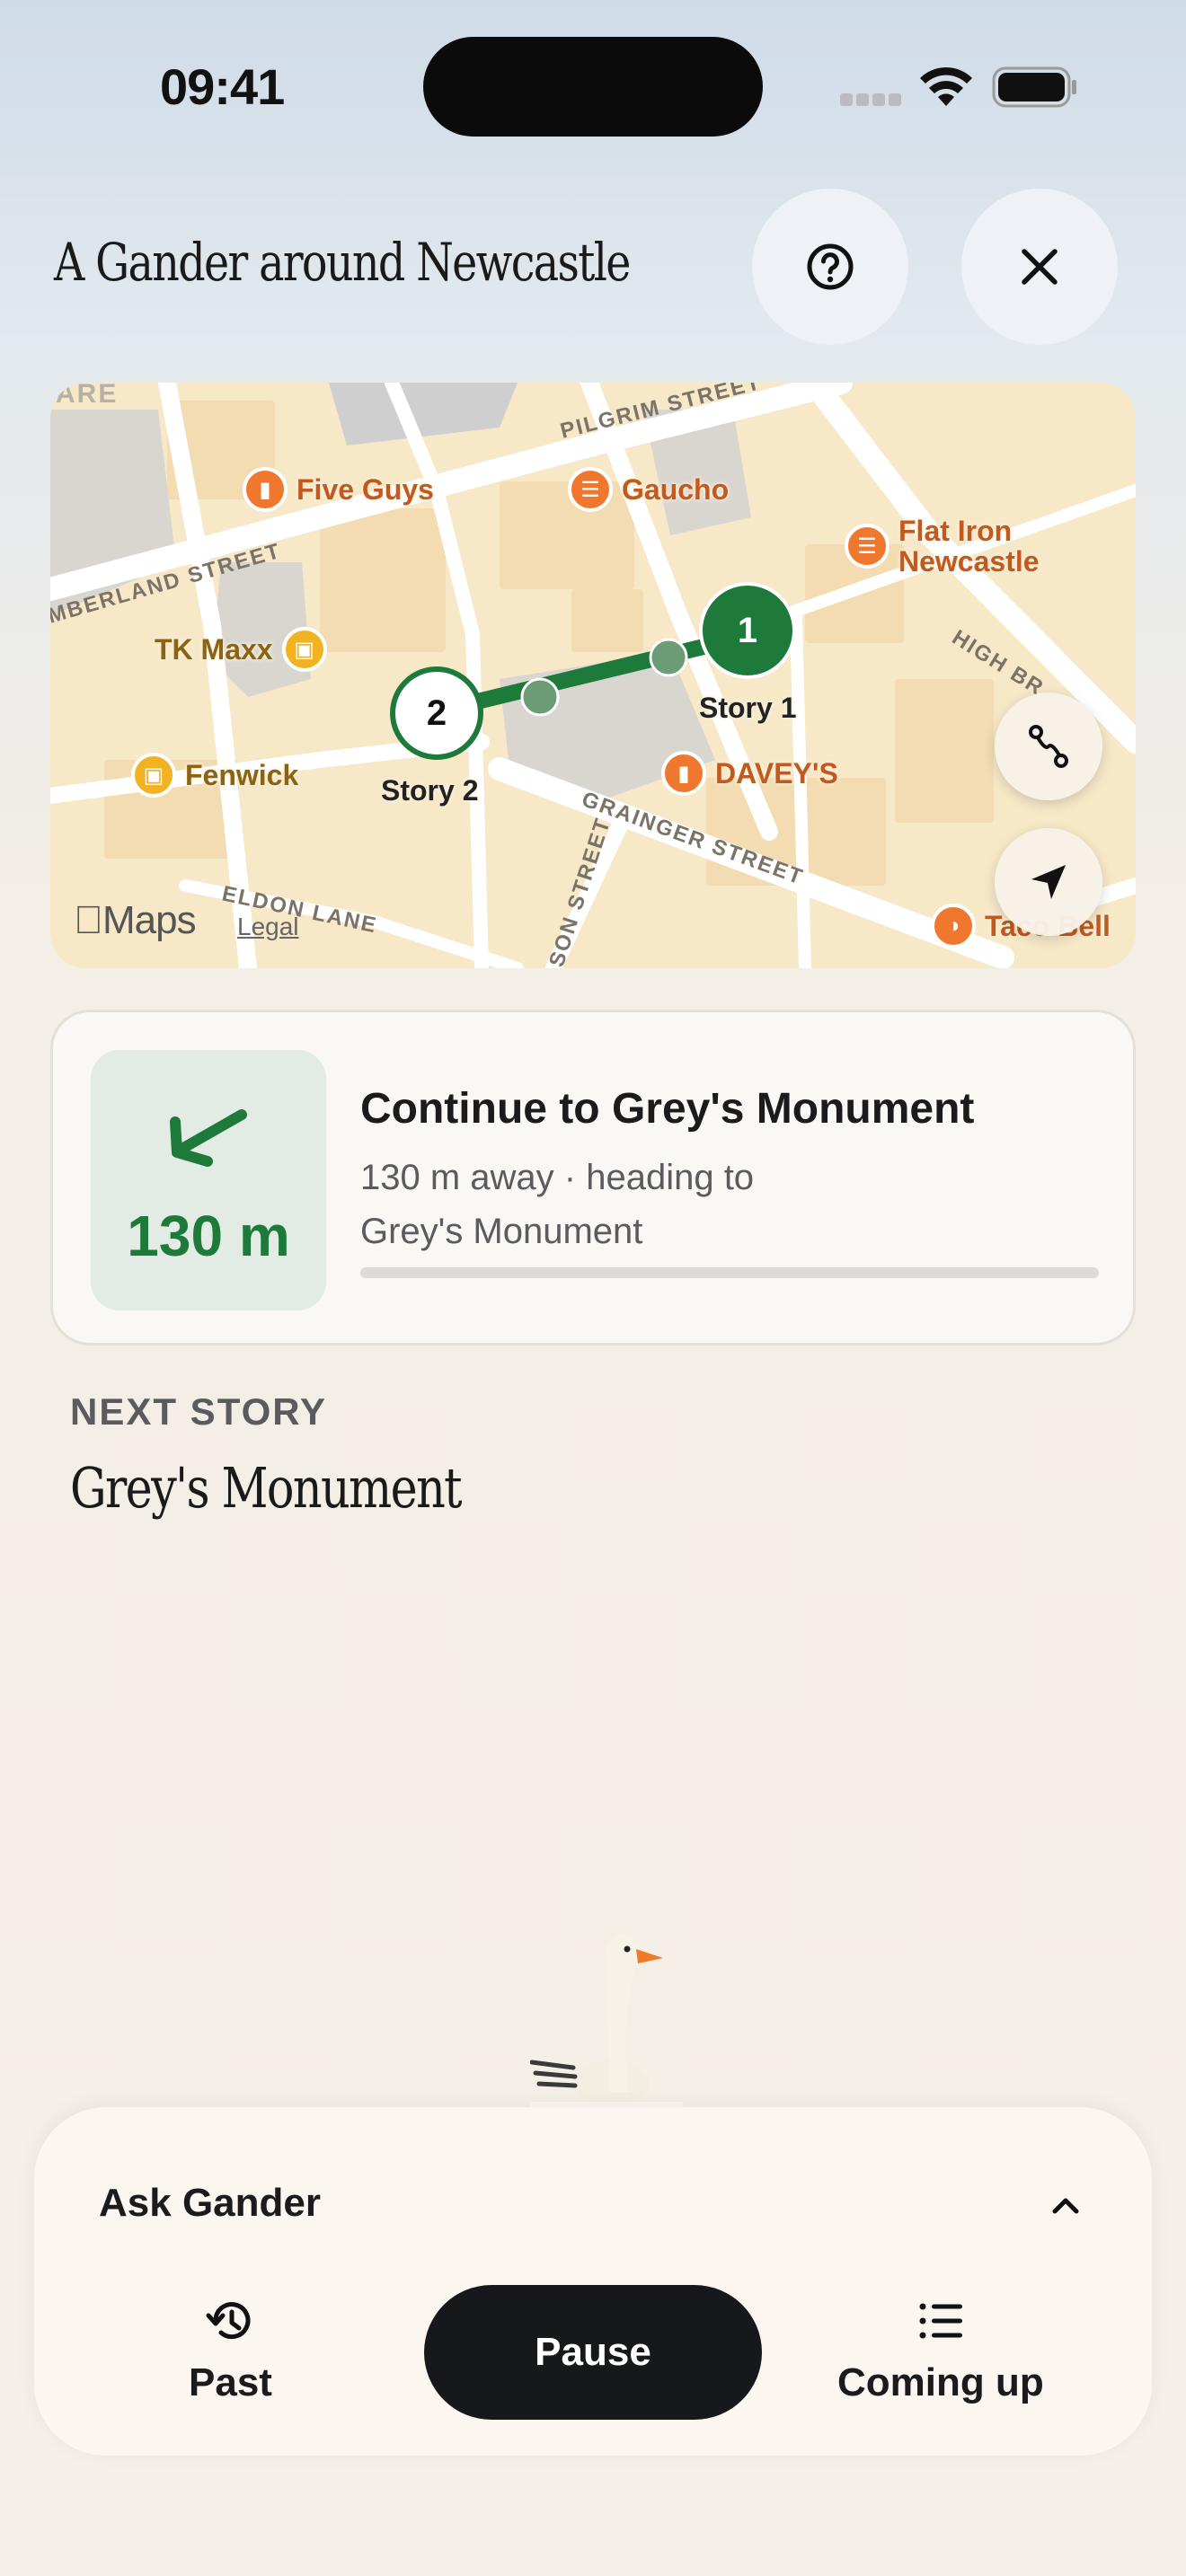  Describe the element at coordinates (942, 546) in the screenshot. I see `poi-flat-iron-newcastle: ☰ Flat Iron Newcastle` at that location.